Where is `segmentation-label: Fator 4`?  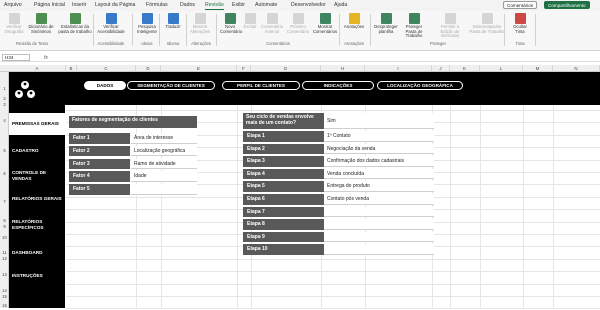
segmentation-label: Fator 4 is located at coordinates (99, 176).